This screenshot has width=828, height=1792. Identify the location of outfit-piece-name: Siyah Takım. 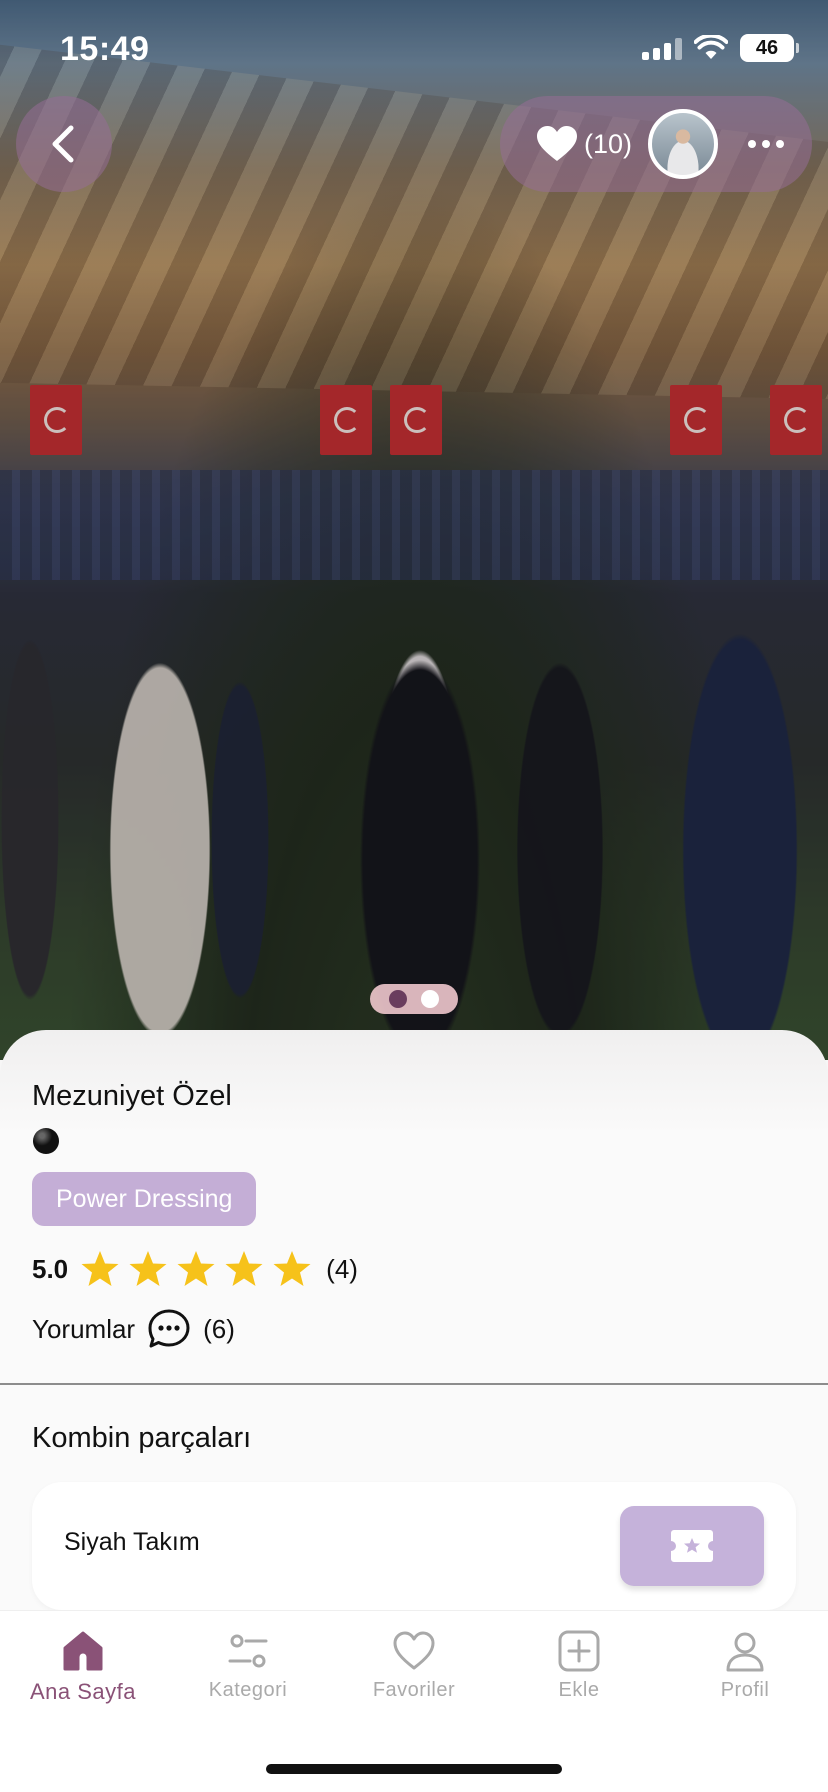
(132, 1542).